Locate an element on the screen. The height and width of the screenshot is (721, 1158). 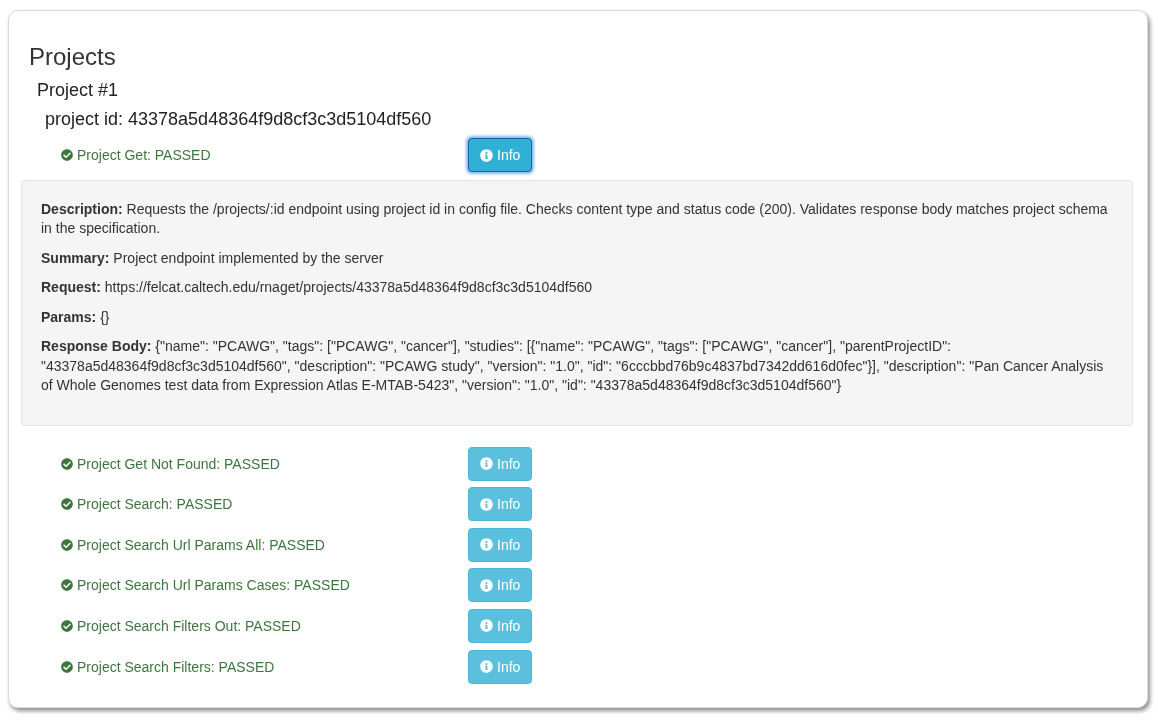
test-status-text: Project Search Url Params Cases: PASSED is located at coordinates (213, 585).